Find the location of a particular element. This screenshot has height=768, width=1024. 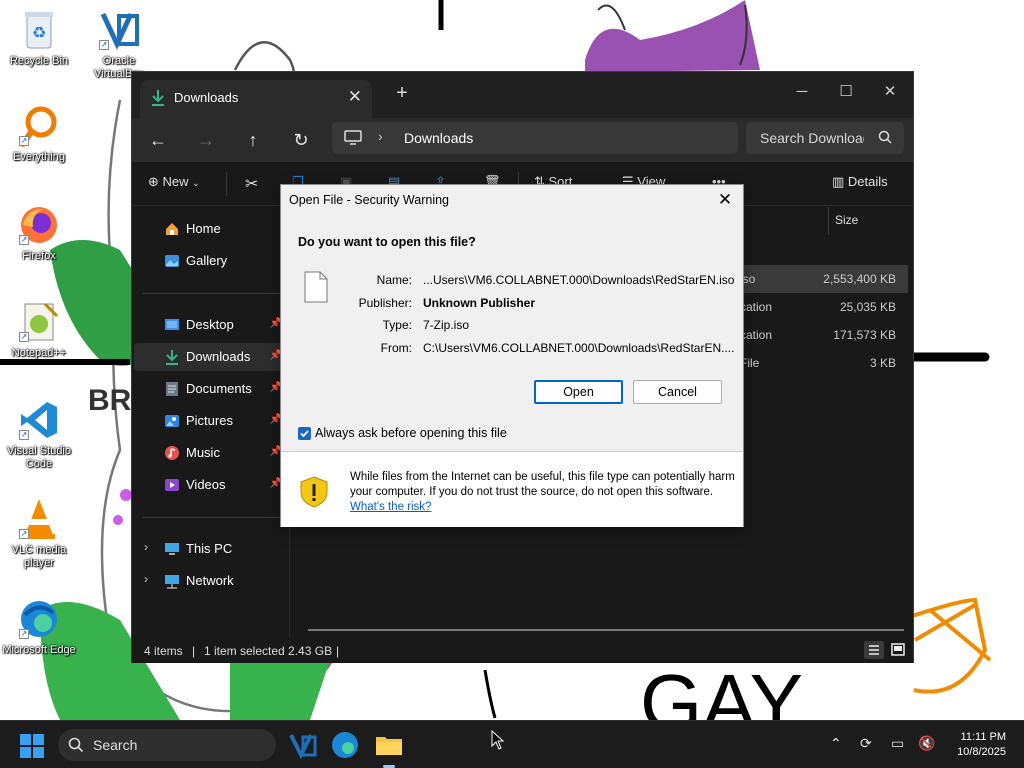

notepadpp-icon: ↗ is located at coordinates (39, 322).